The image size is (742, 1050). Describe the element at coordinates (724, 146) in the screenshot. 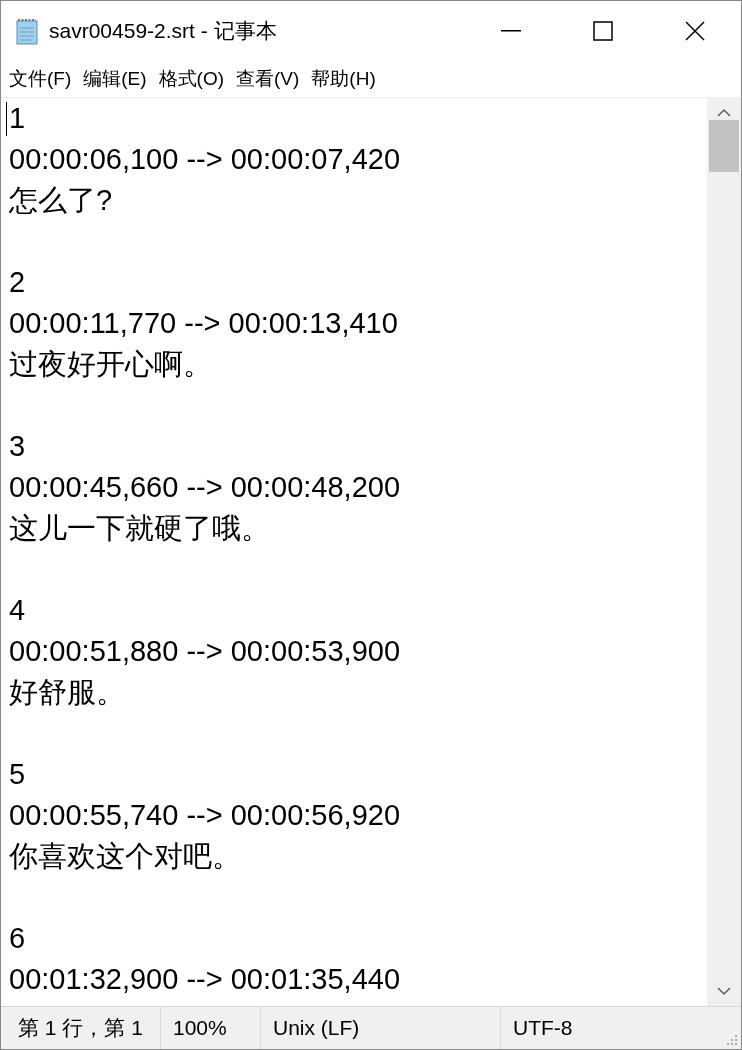

I see `scroll-thumb` at that location.